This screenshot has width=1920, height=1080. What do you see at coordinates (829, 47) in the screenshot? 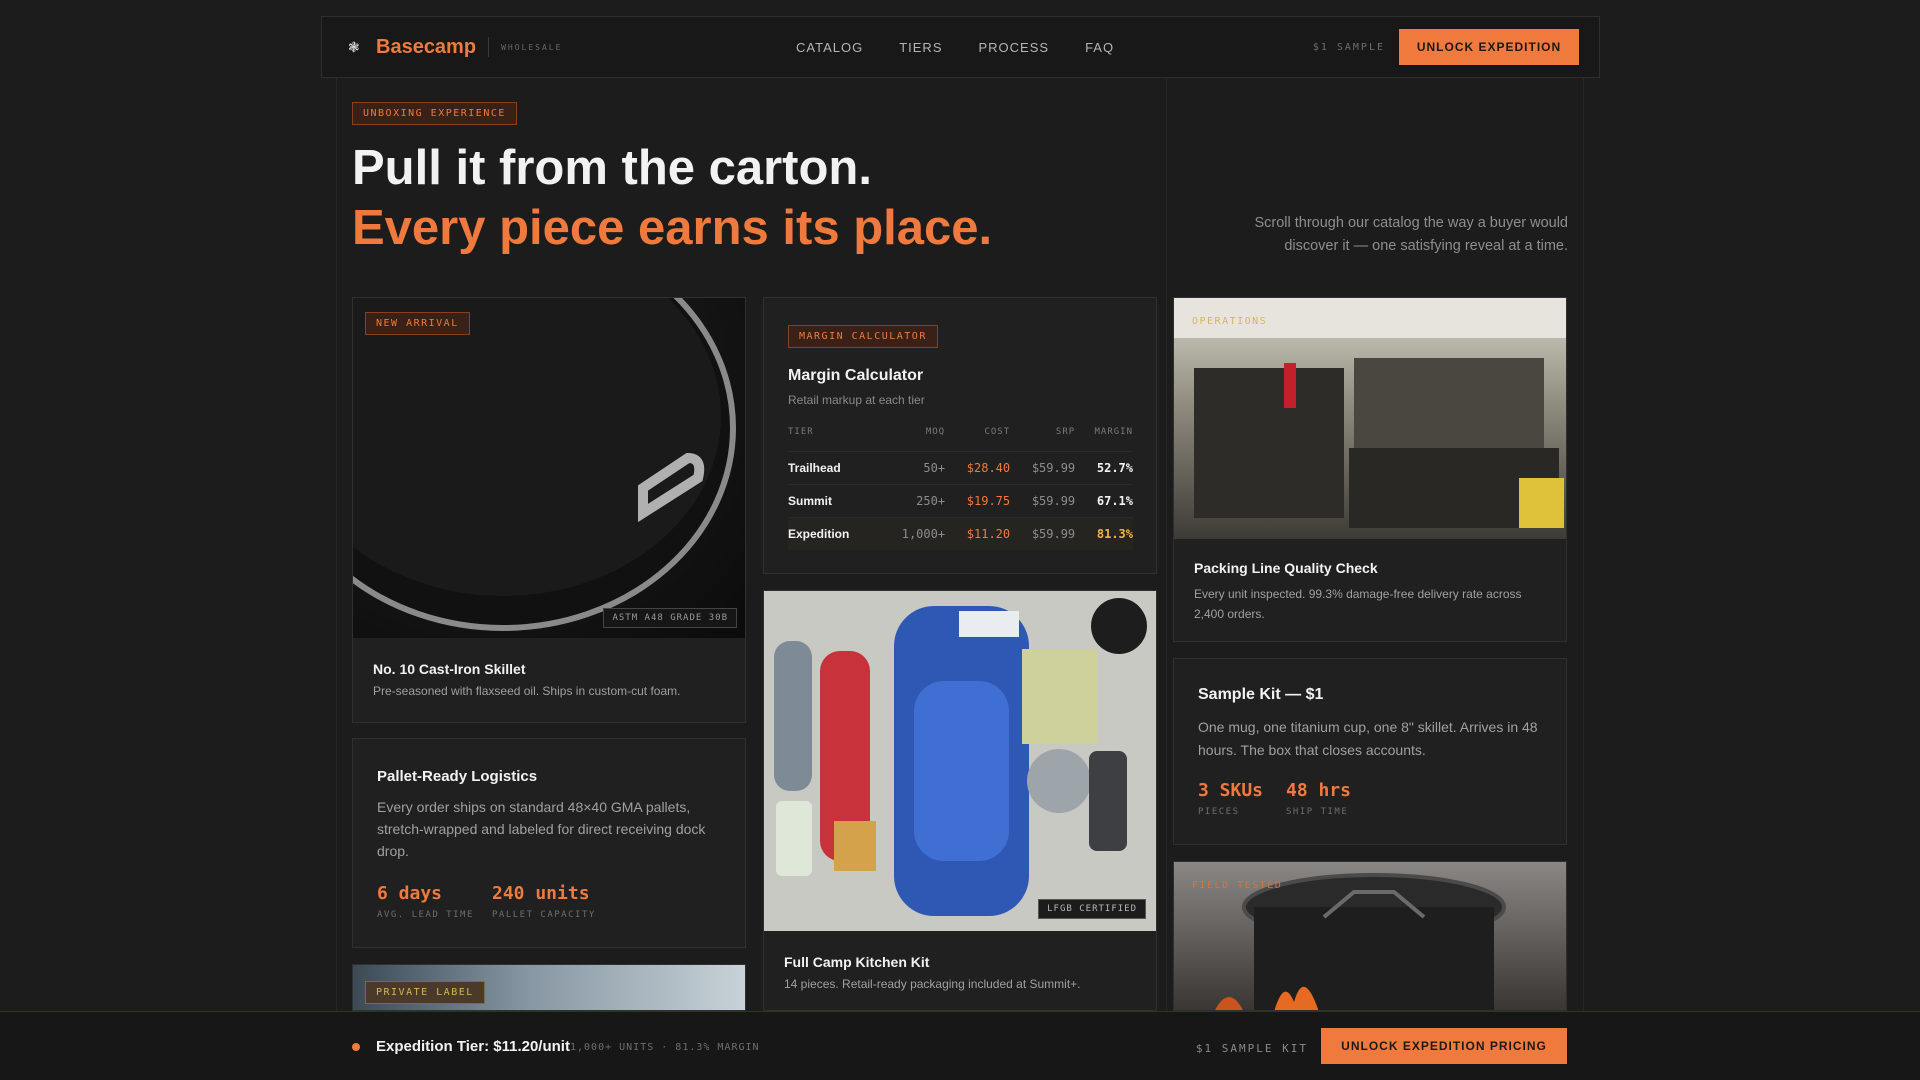
I see `nav-catalog: CATALOG` at bounding box center [829, 47].